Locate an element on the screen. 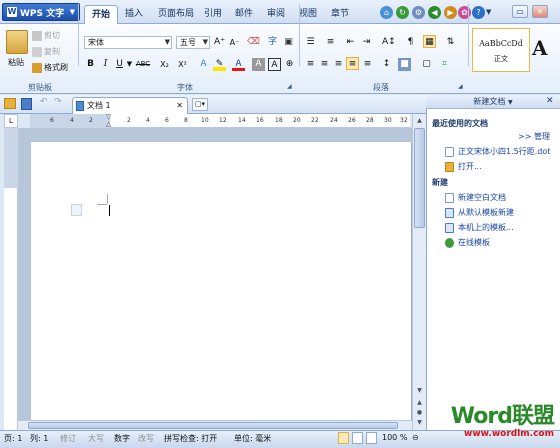 Image resolution: width=560 pixels, height=448 pixels. web-view-icon is located at coordinates (371, 438).